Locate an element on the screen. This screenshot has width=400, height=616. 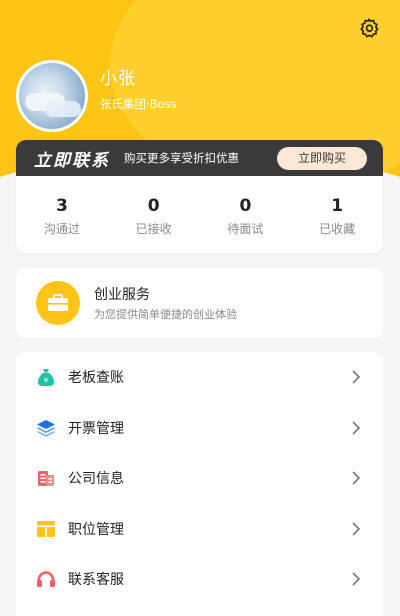
settings-button is located at coordinates (369, 28).